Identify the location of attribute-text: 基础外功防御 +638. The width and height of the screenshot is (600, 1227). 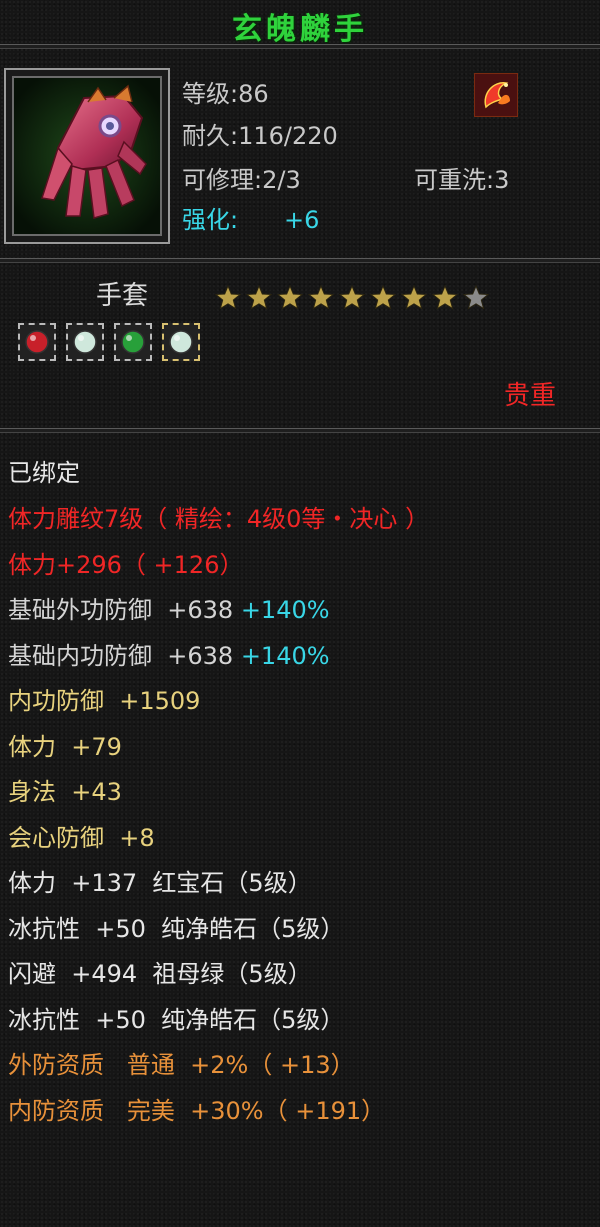
(124, 610).